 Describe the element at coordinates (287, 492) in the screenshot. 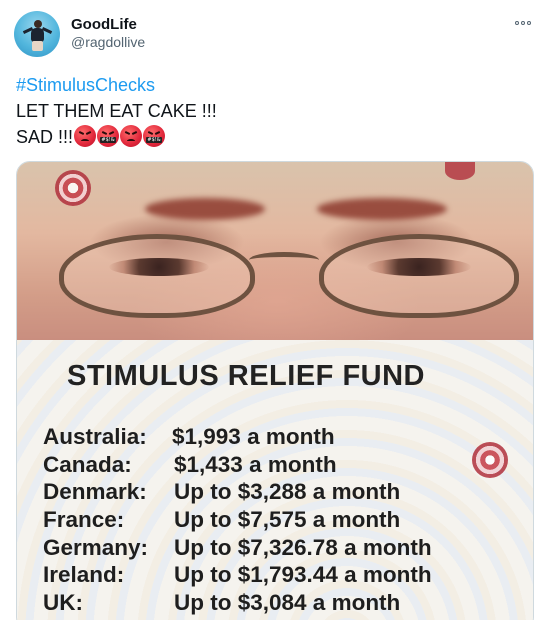

I see `amount-value: Up to $3,288 a month` at that location.